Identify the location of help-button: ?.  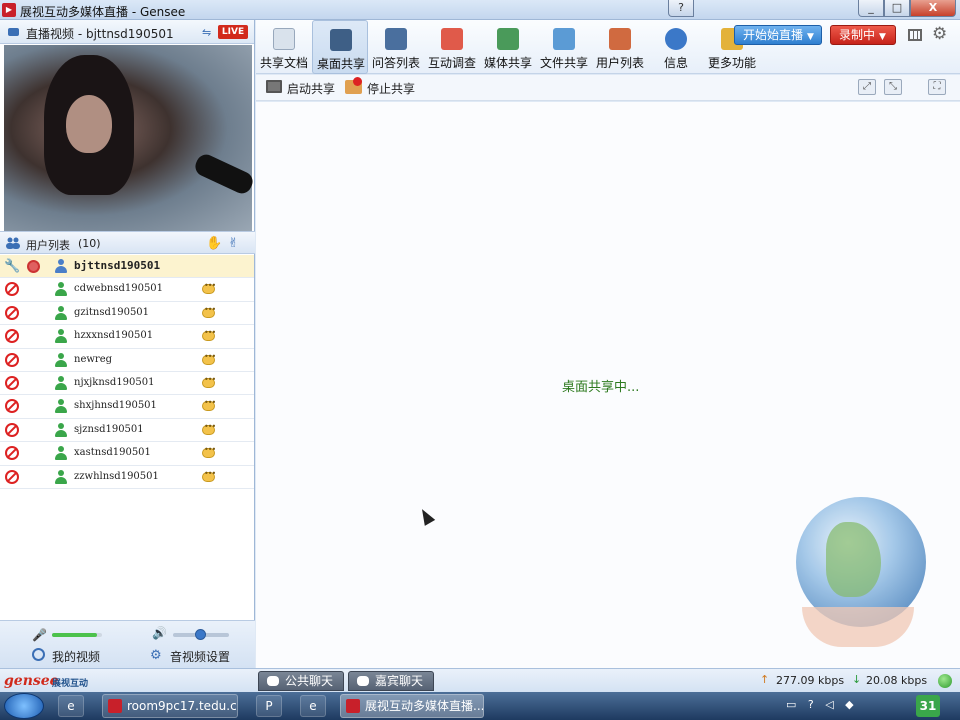
(681, 8).